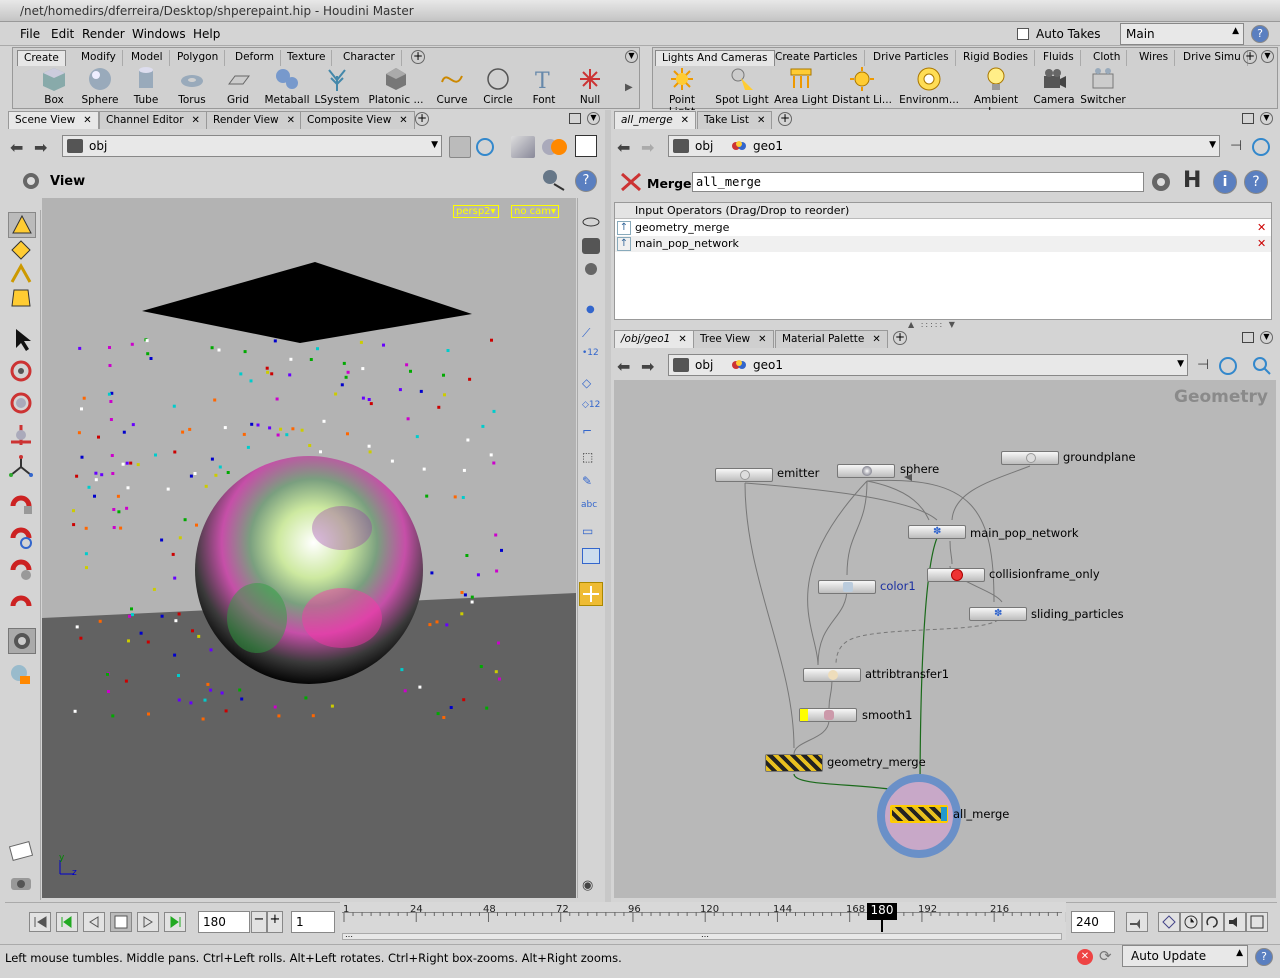  I want to click on tool-sphere: Sphere, so click(100, 86).